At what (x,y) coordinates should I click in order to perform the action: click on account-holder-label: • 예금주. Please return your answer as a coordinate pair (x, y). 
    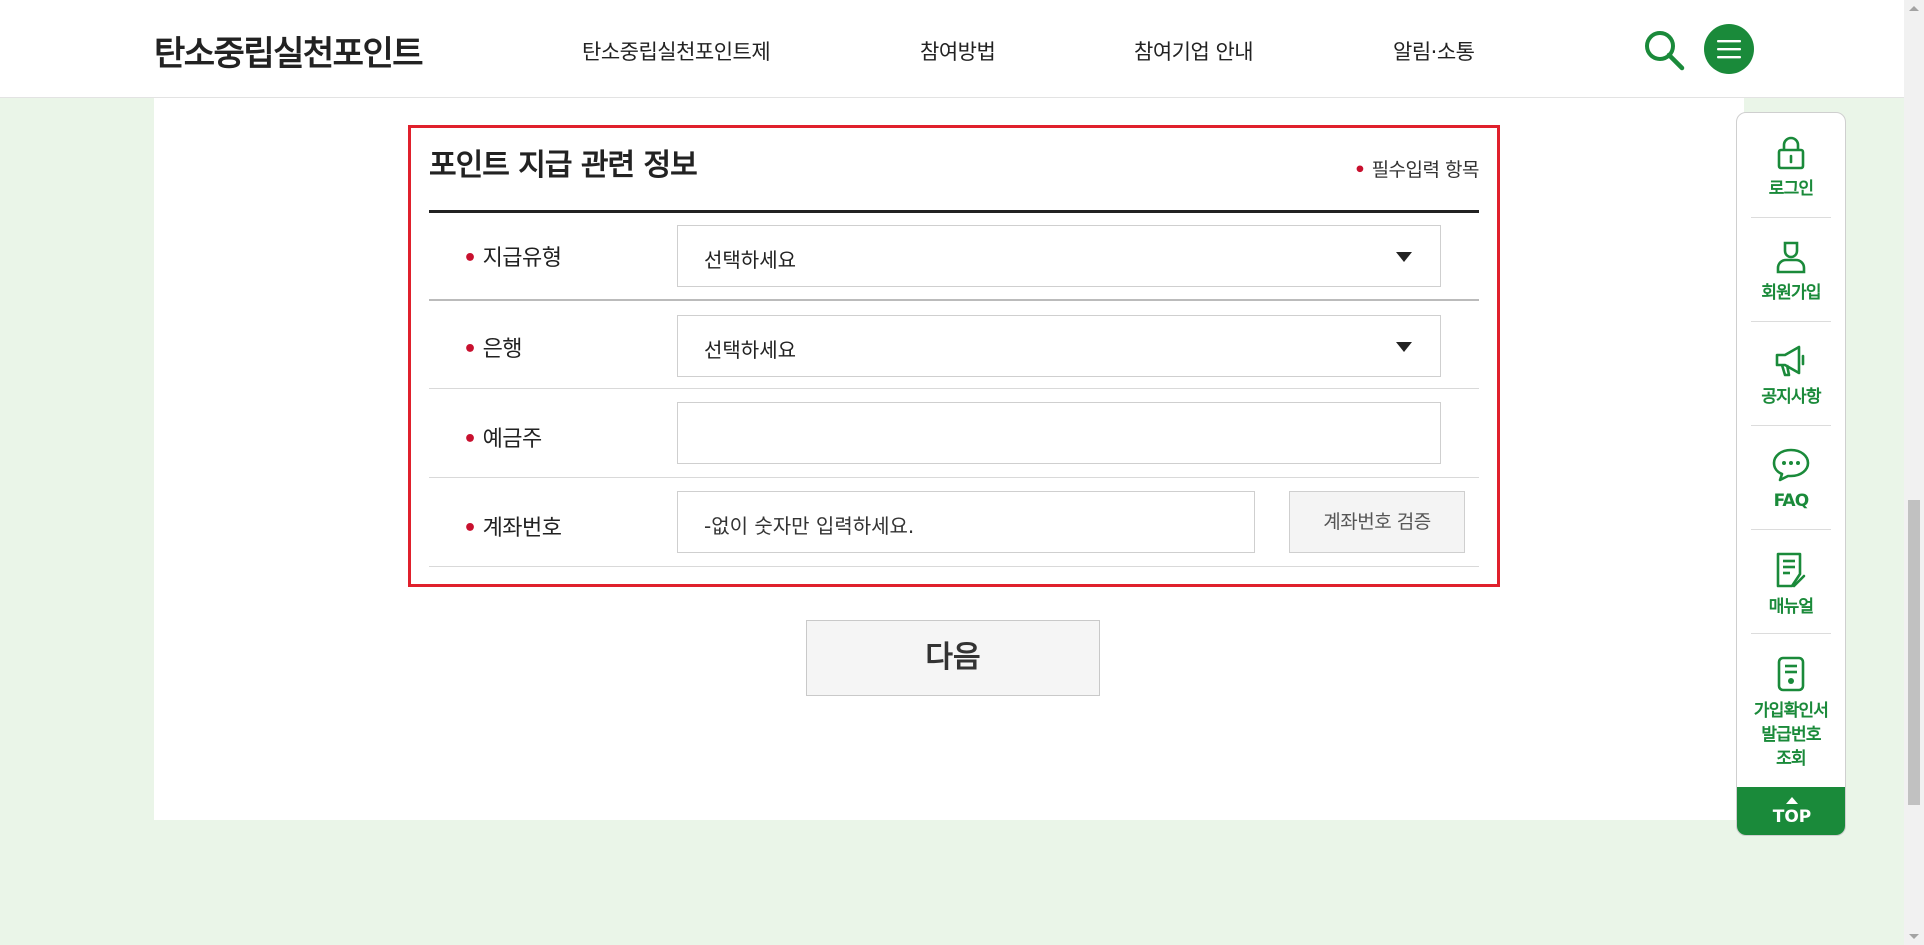
    Looking at the image, I should click on (502, 439).